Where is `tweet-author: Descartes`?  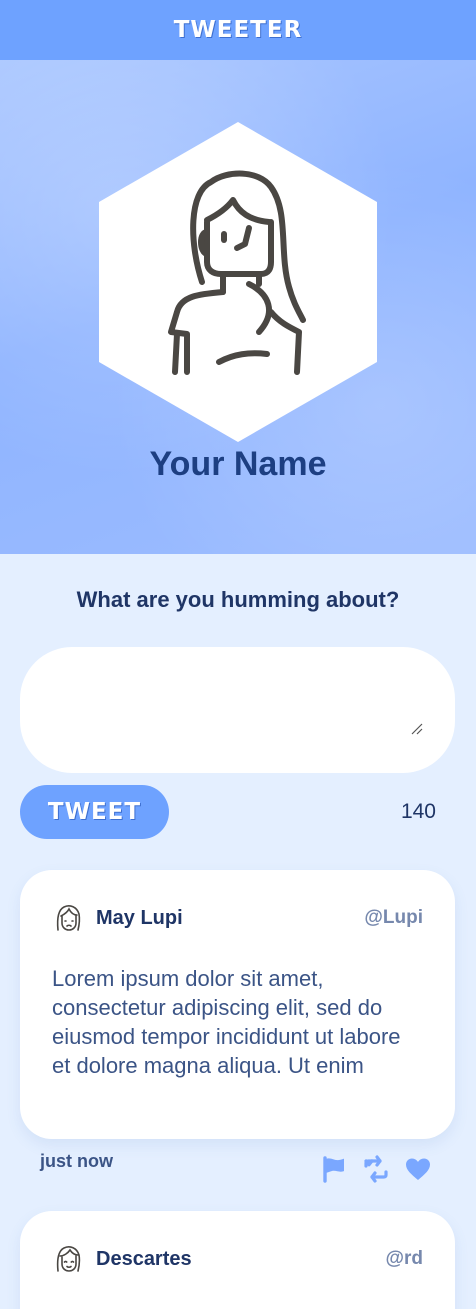 tweet-author: Descartes is located at coordinates (144, 1258).